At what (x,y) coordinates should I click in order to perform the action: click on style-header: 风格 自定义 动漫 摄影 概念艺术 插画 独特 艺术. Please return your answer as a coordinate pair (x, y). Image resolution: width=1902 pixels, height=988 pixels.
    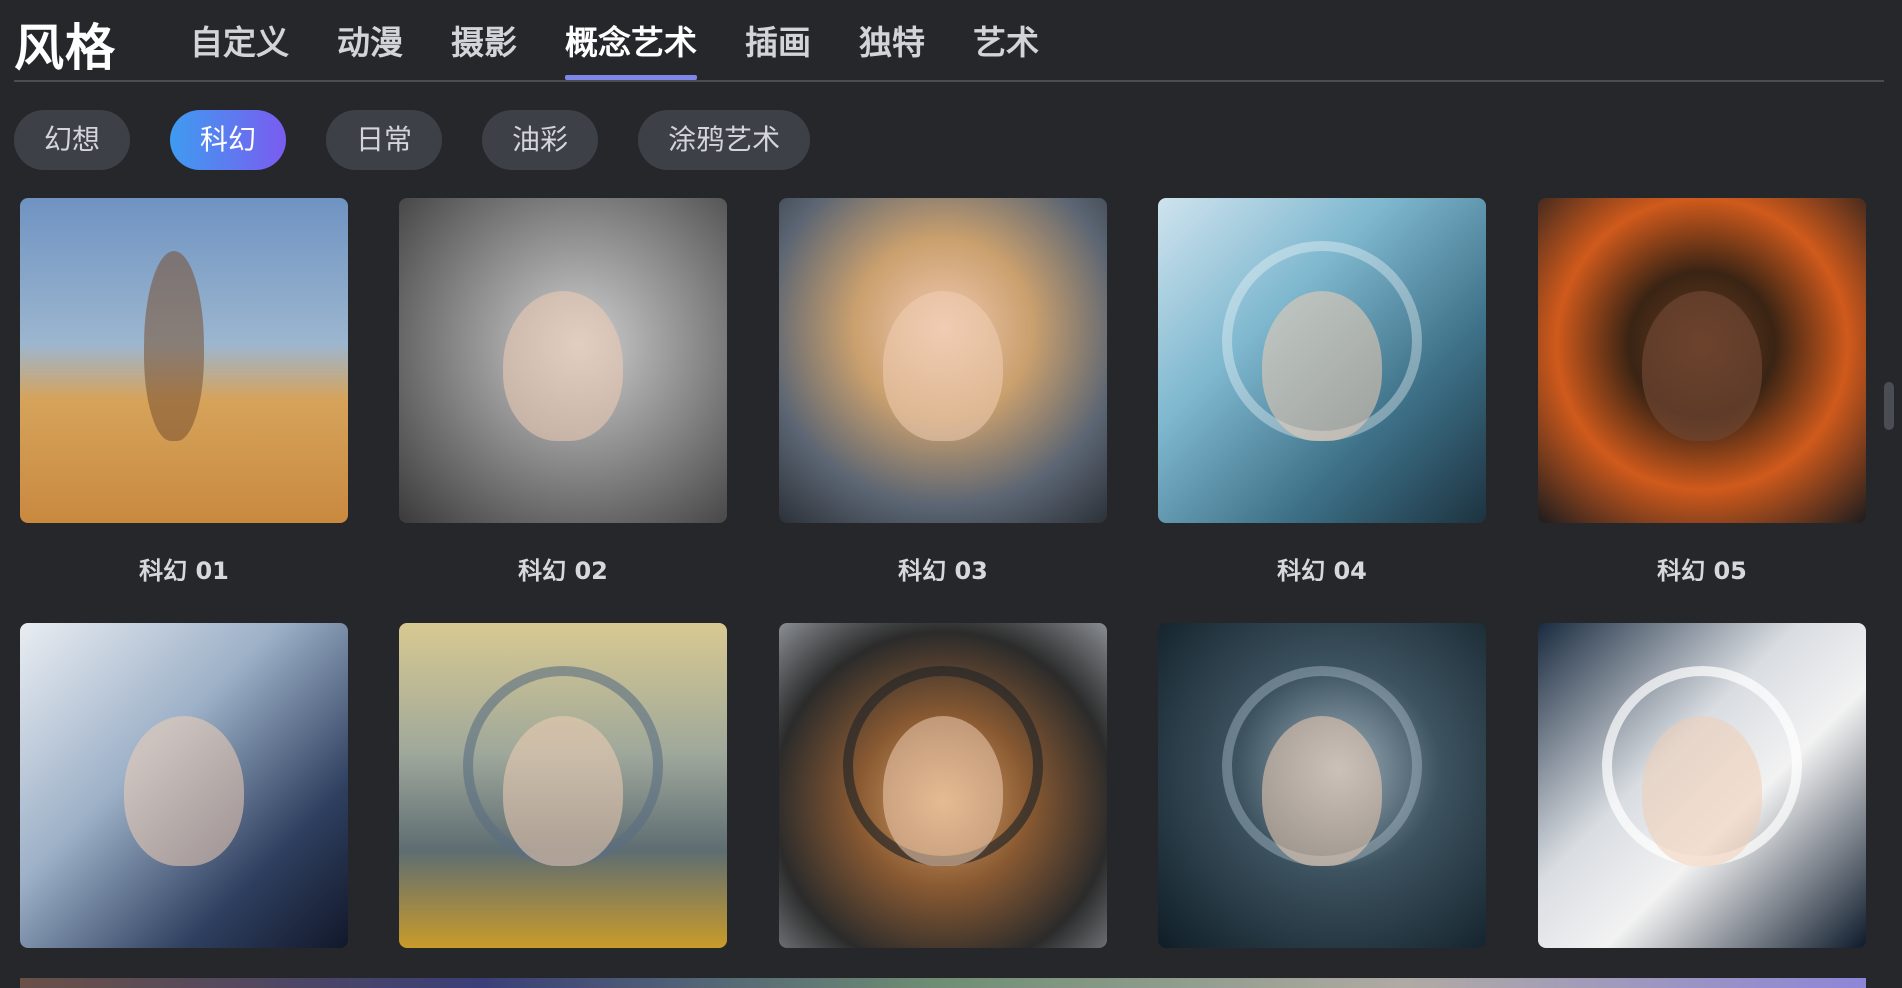
    Looking at the image, I should click on (949, 41).